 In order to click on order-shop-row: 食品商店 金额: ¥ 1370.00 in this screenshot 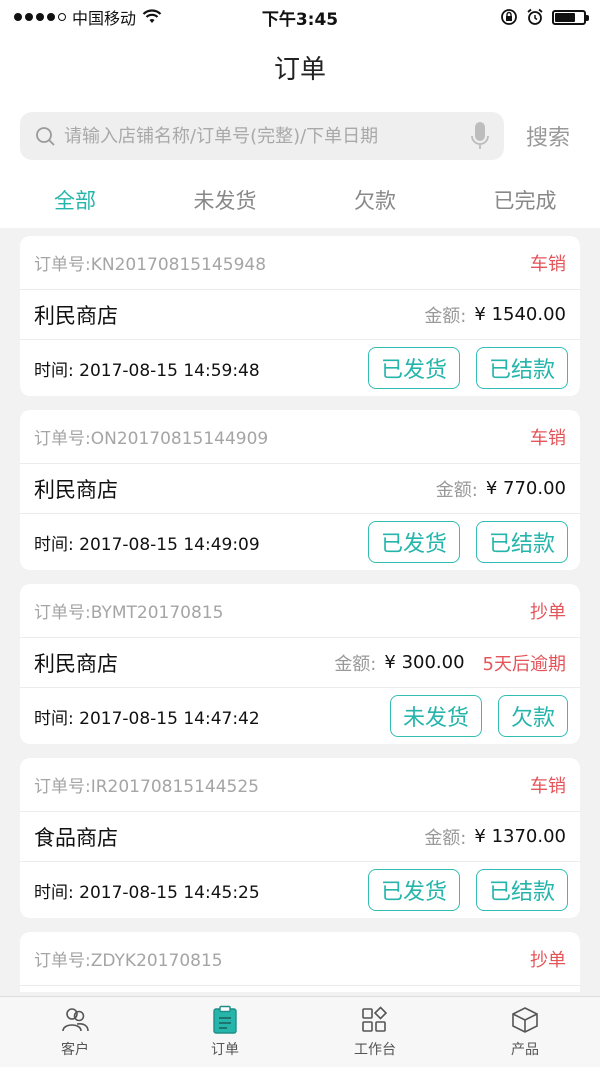, I will do `click(300, 837)`.